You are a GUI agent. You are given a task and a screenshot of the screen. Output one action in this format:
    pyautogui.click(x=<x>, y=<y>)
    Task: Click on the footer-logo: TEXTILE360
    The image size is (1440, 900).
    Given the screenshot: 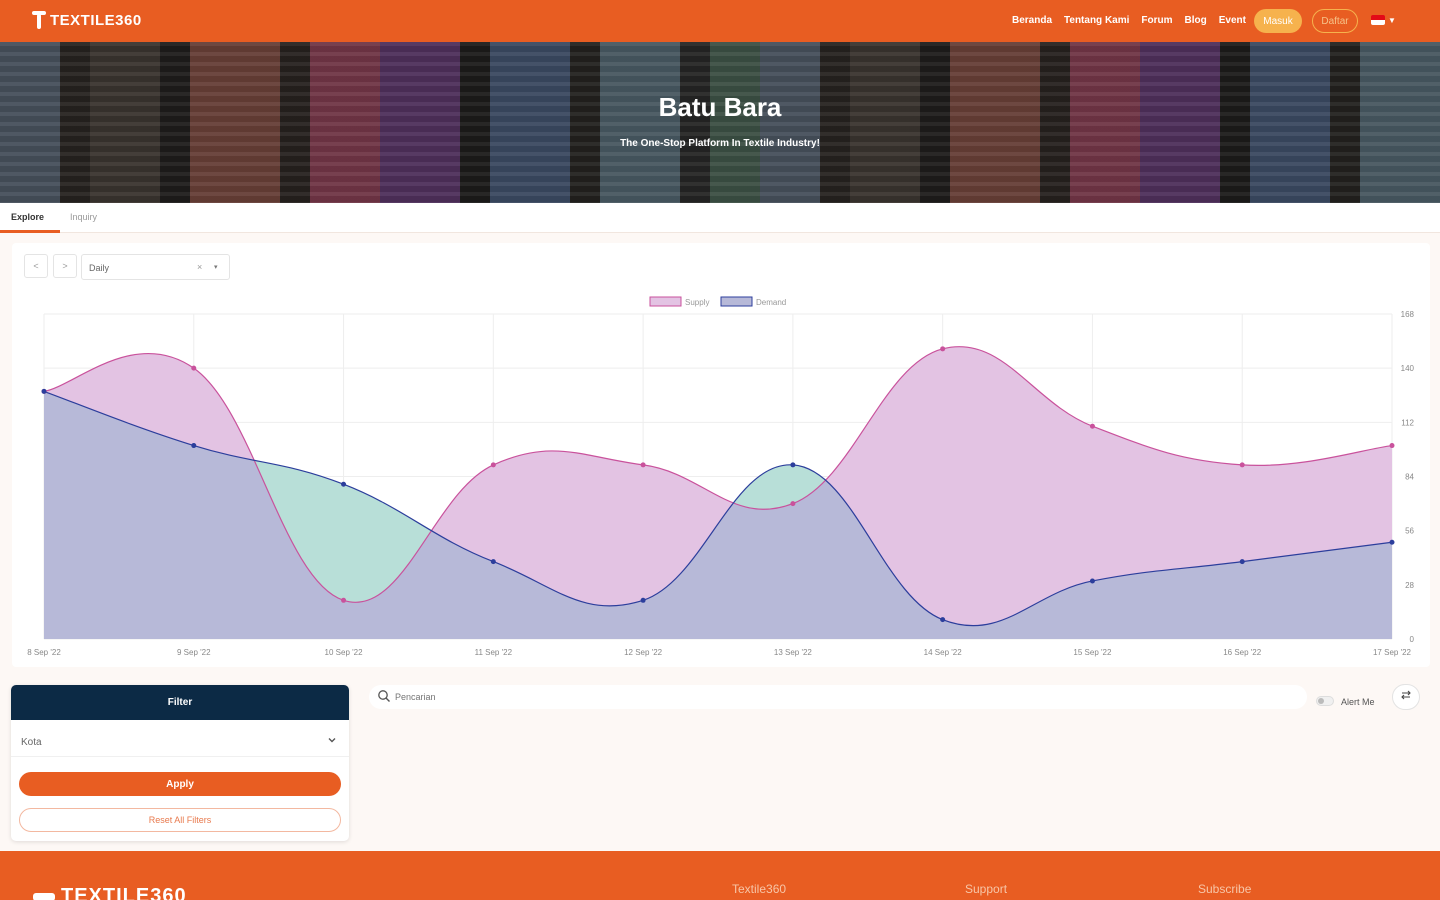 What is the action you would take?
    pyautogui.click(x=110, y=892)
    